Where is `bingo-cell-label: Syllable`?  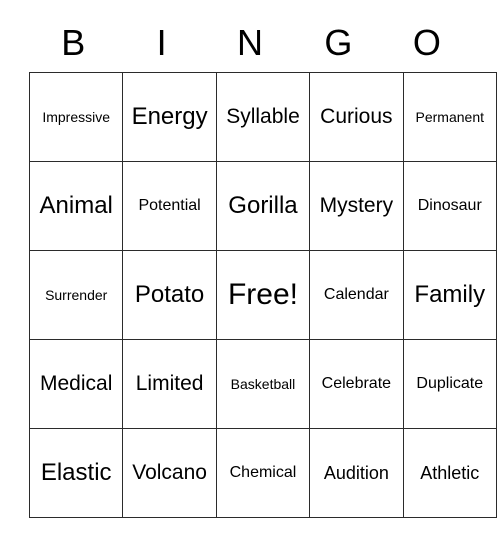 bingo-cell-label: Syllable is located at coordinates (263, 116).